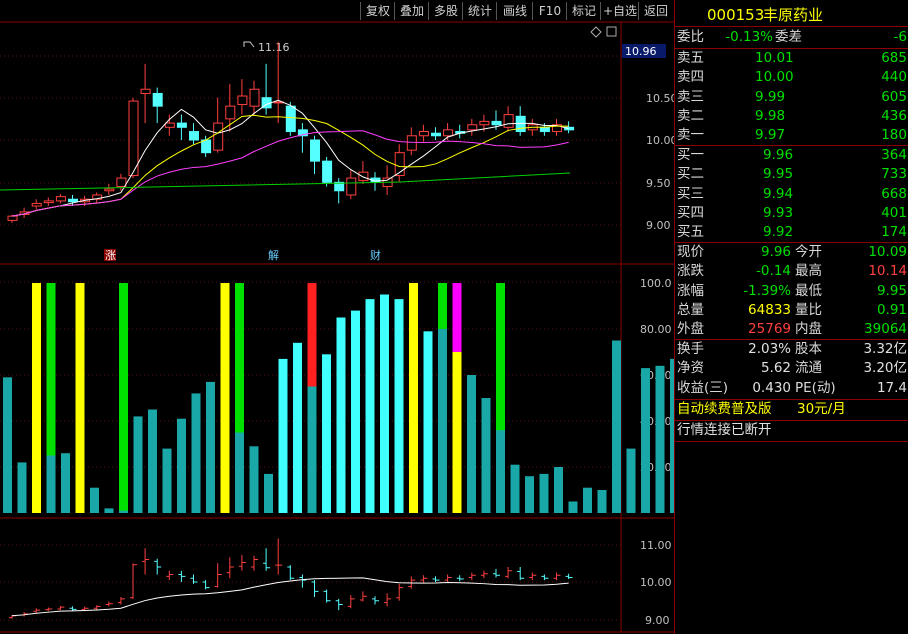 The image size is (908, 634). I want to click on stat-value: -1.39%, so click(767, 290).